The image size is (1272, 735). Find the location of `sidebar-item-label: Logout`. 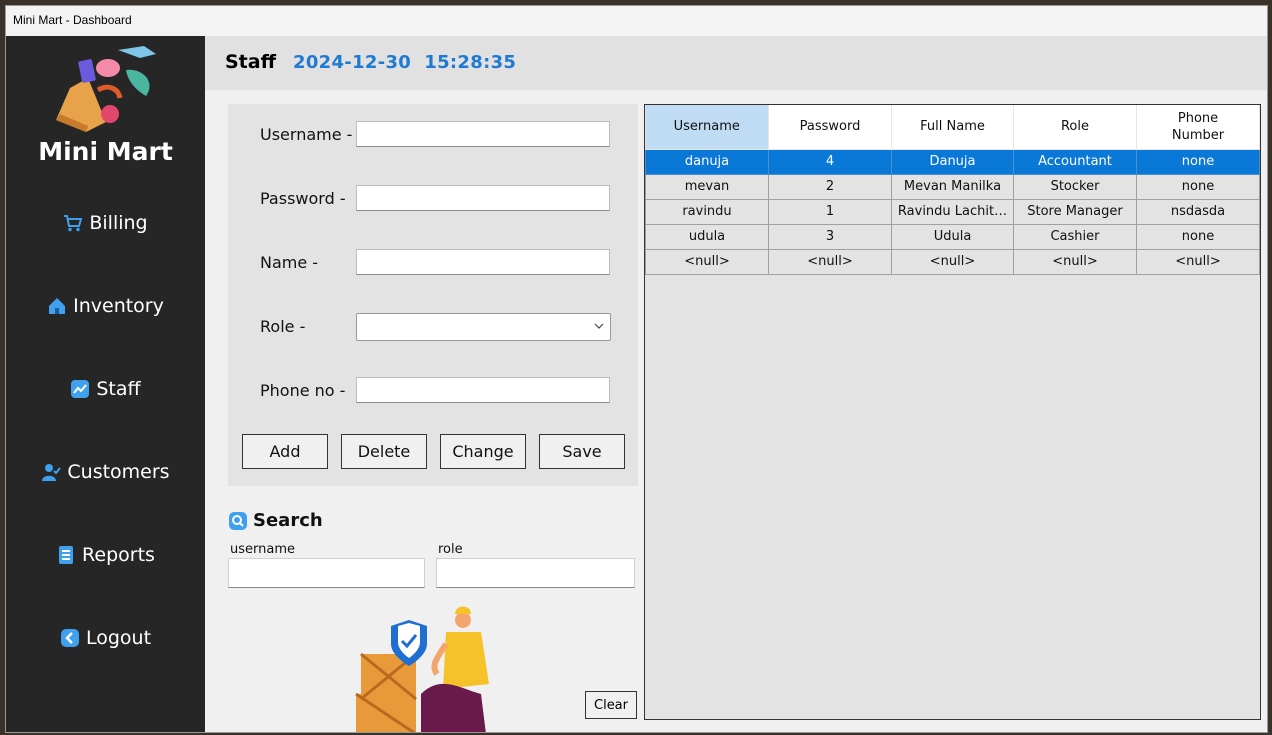

sidebar-item-label: Logout is located at coordinates (118, 638).